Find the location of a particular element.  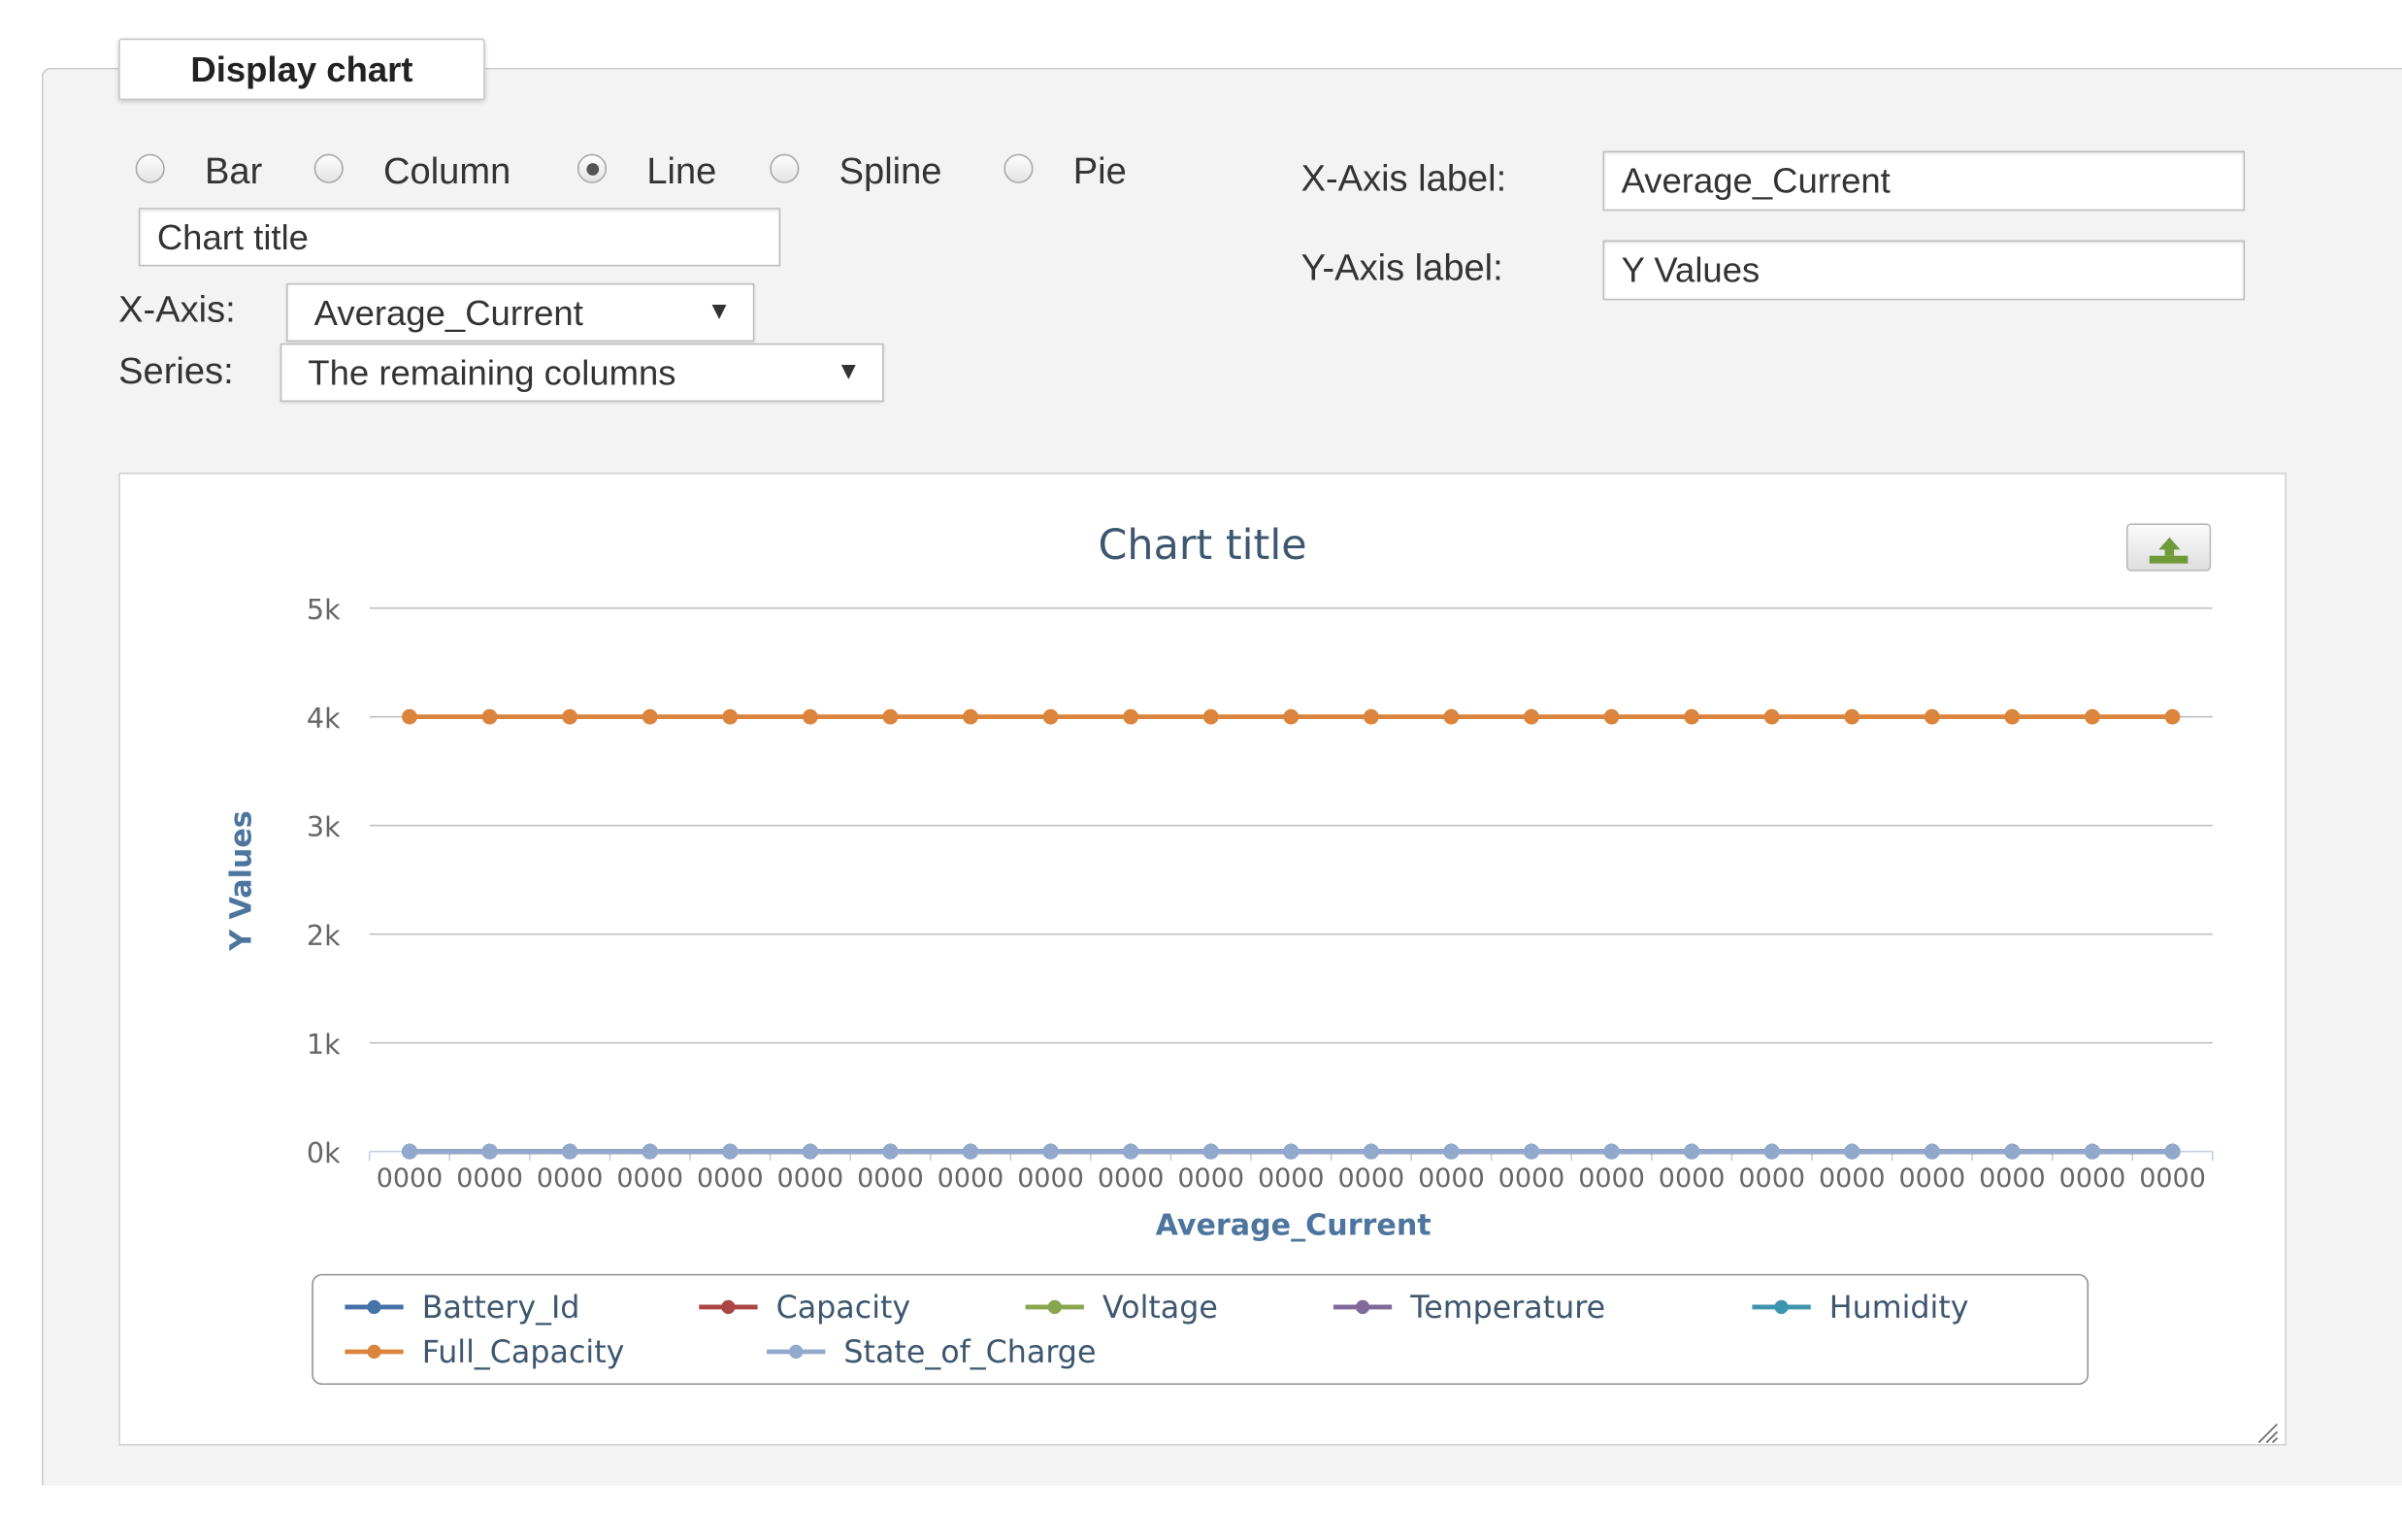

legend-label: Full_Capacity is located at coordinates (523, 1353).